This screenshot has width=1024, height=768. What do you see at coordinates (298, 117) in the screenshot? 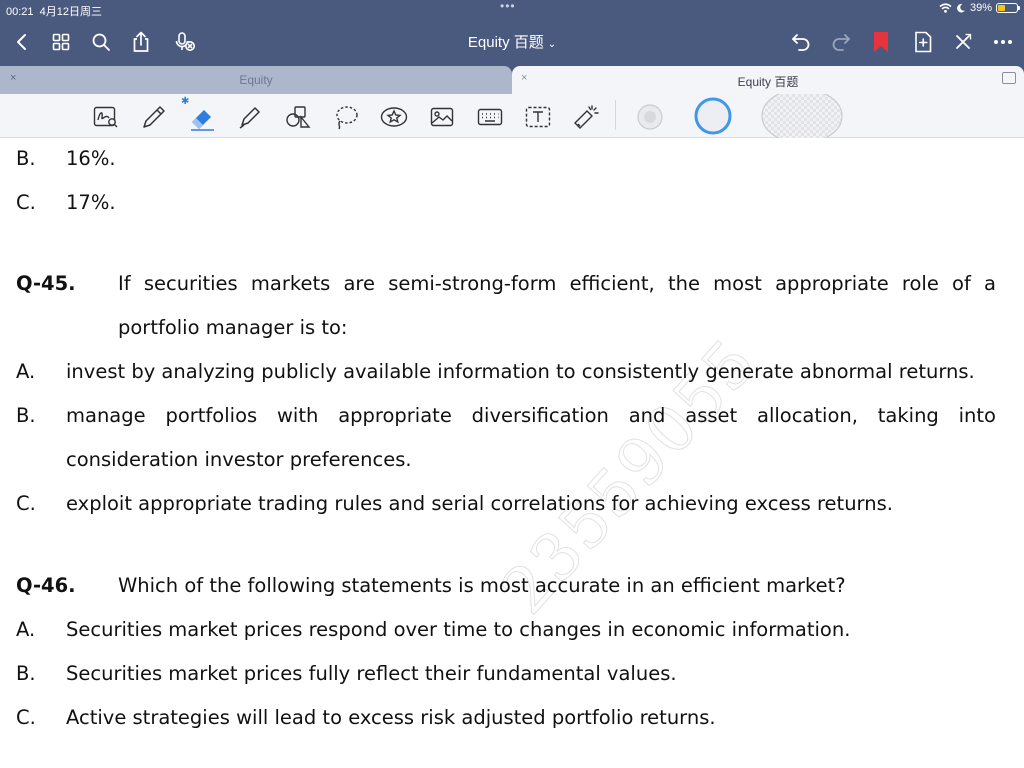
I see `shapes-tool-icon` at bounding box center [298, 117].